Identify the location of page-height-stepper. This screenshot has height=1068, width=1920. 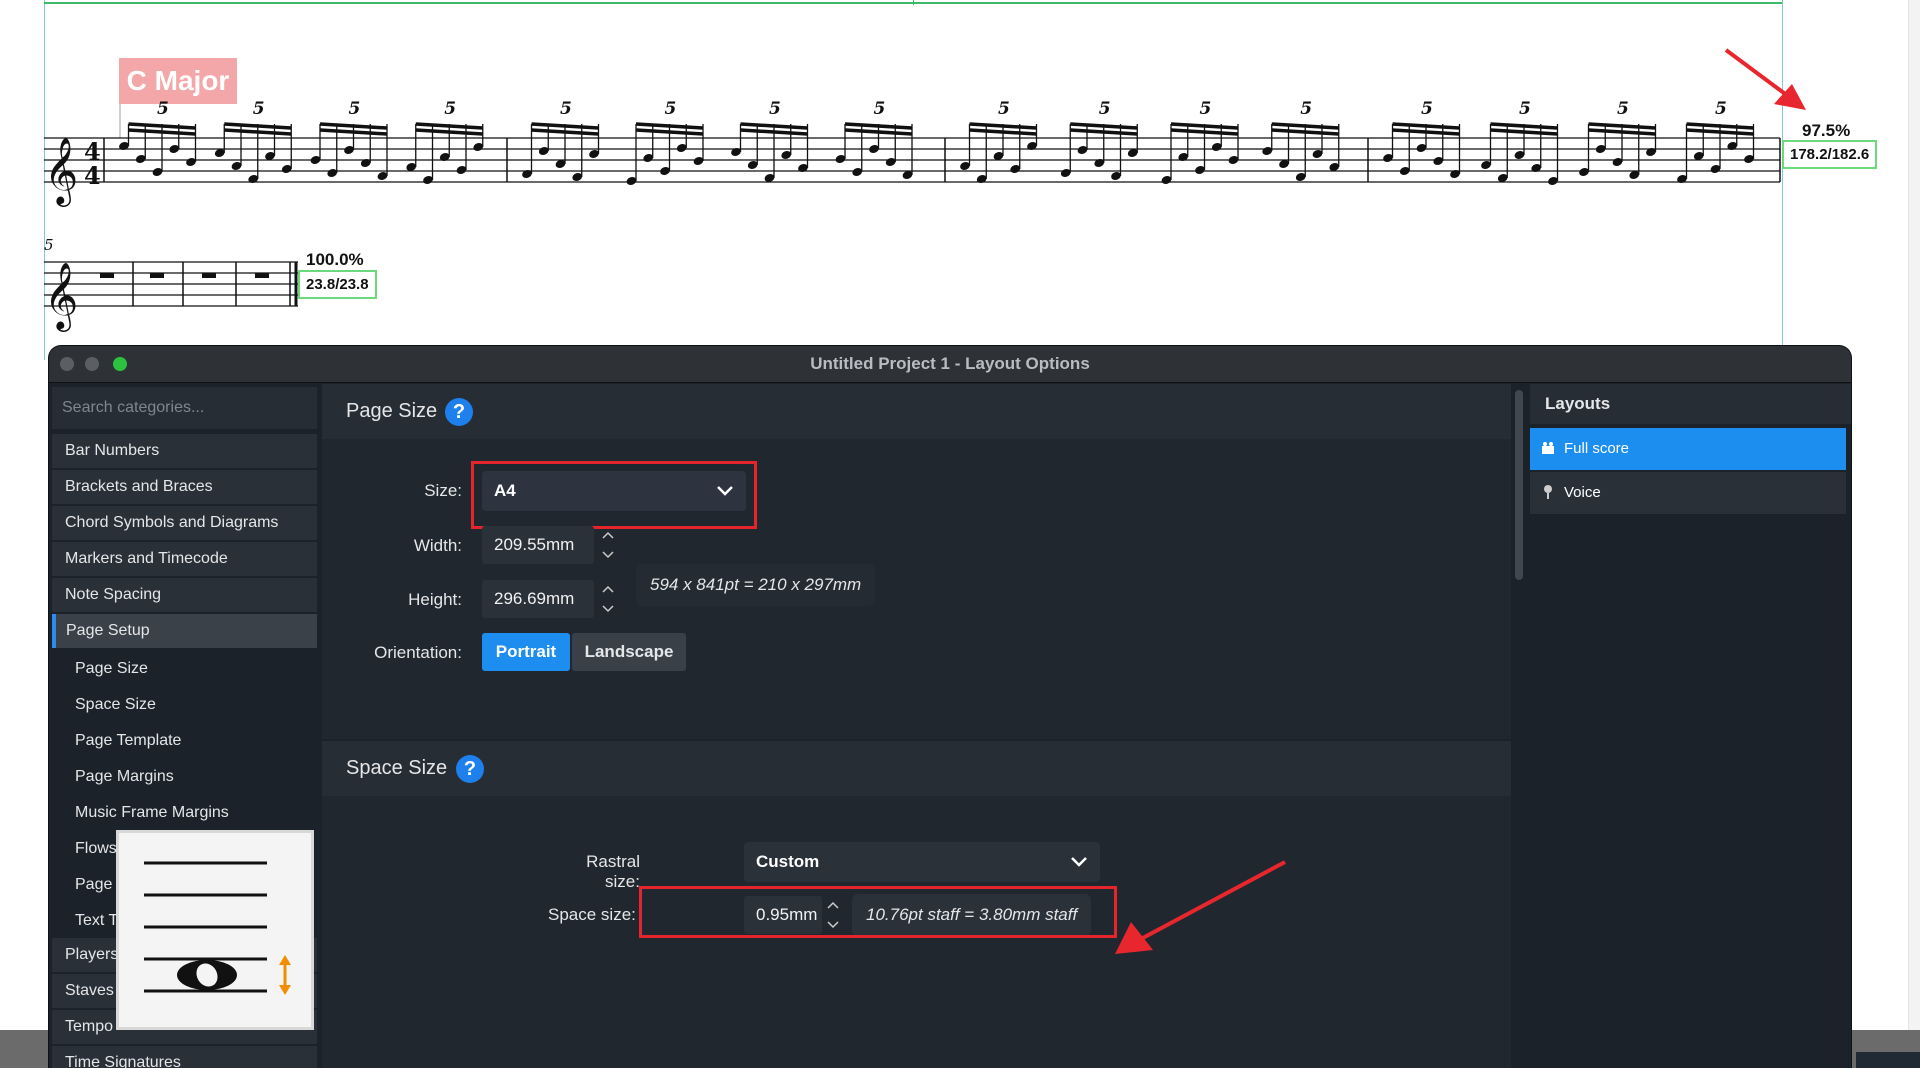
(608, 599).